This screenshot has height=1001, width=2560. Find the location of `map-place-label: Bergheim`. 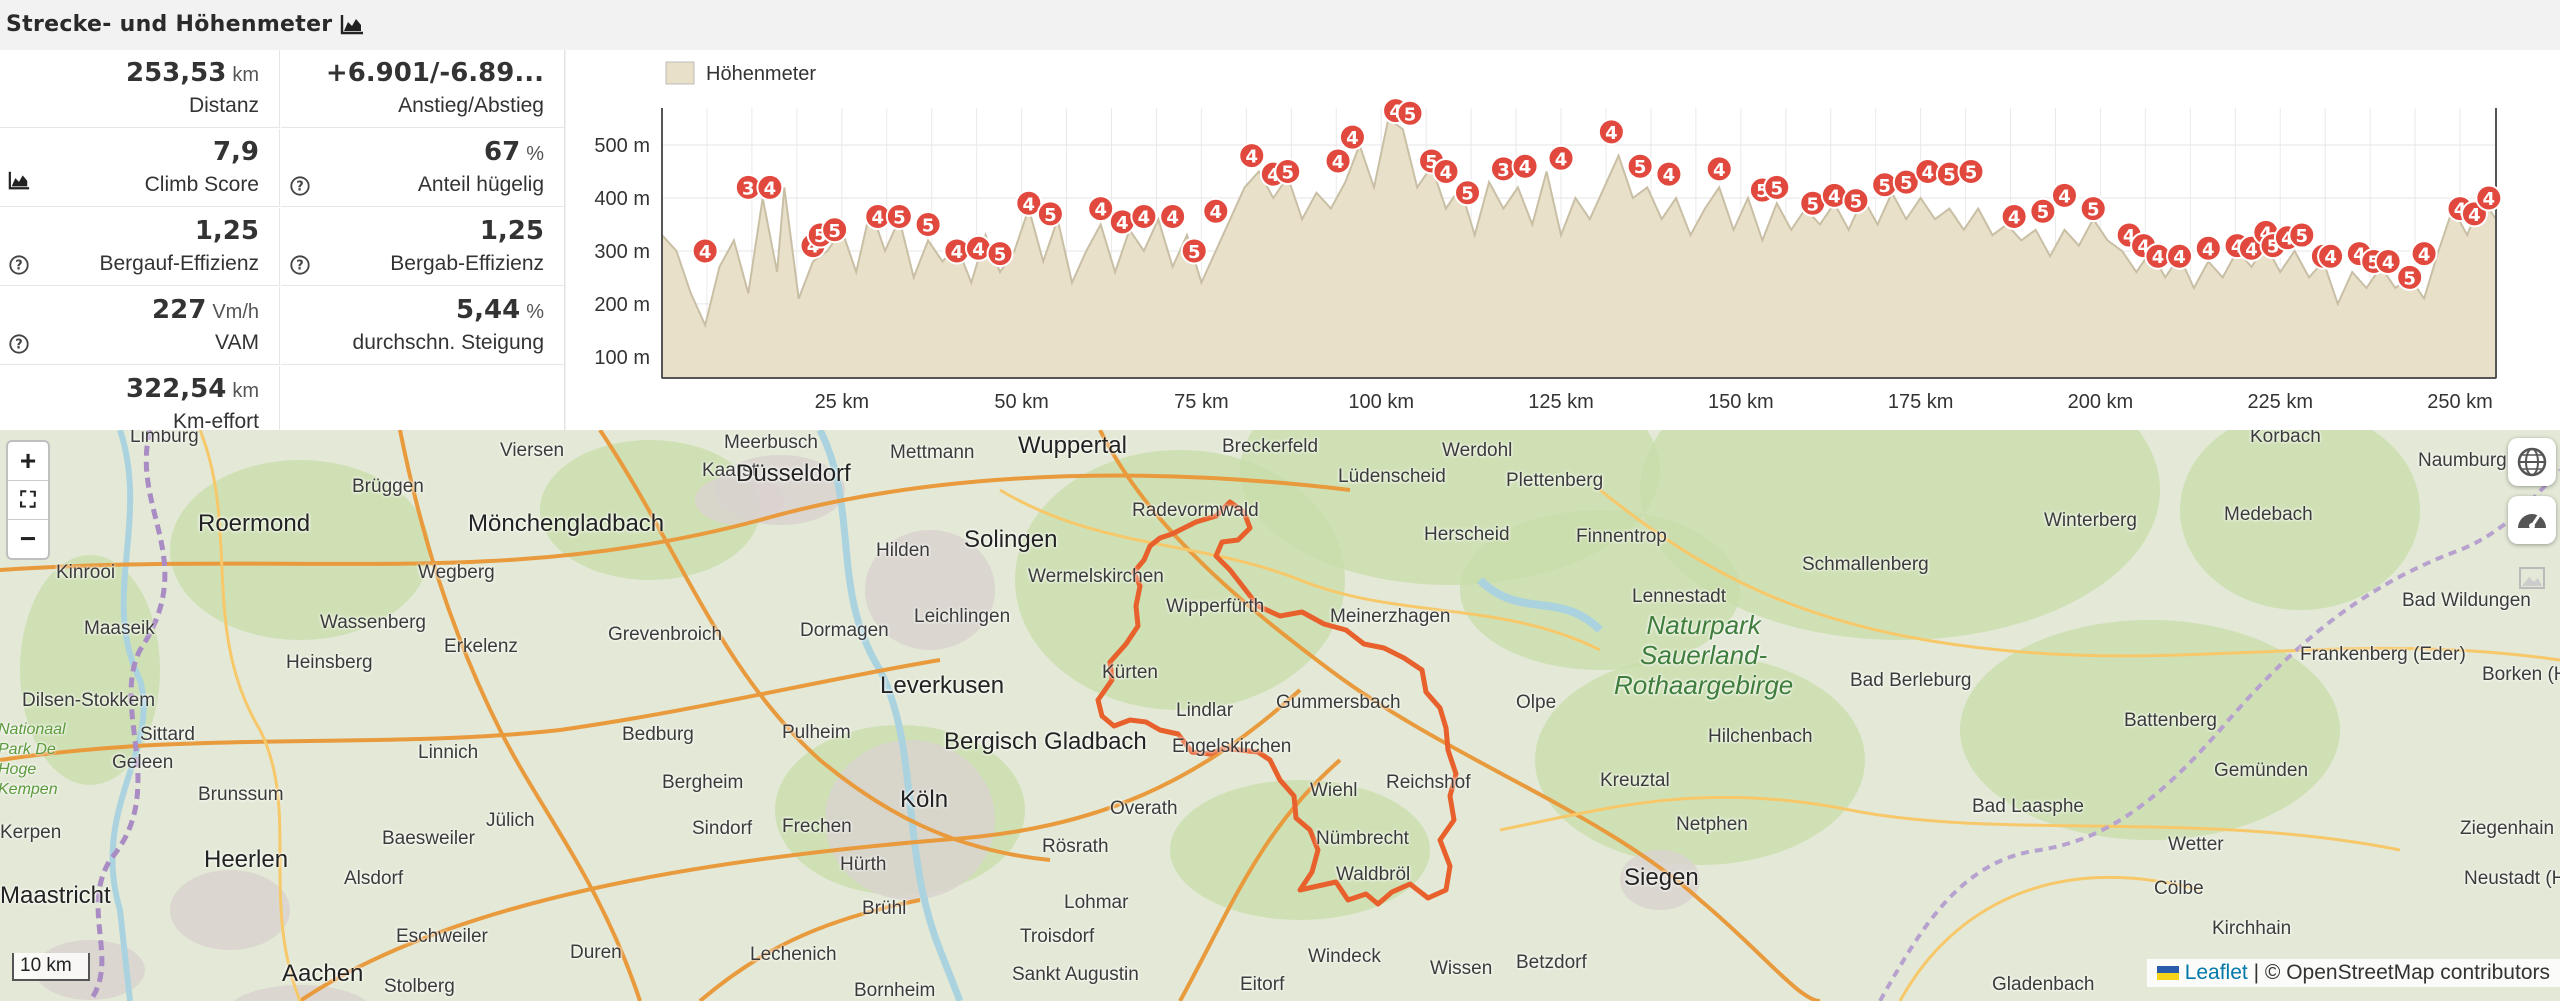

map-place-label: Bergheim is located at coordinates (703, 782).